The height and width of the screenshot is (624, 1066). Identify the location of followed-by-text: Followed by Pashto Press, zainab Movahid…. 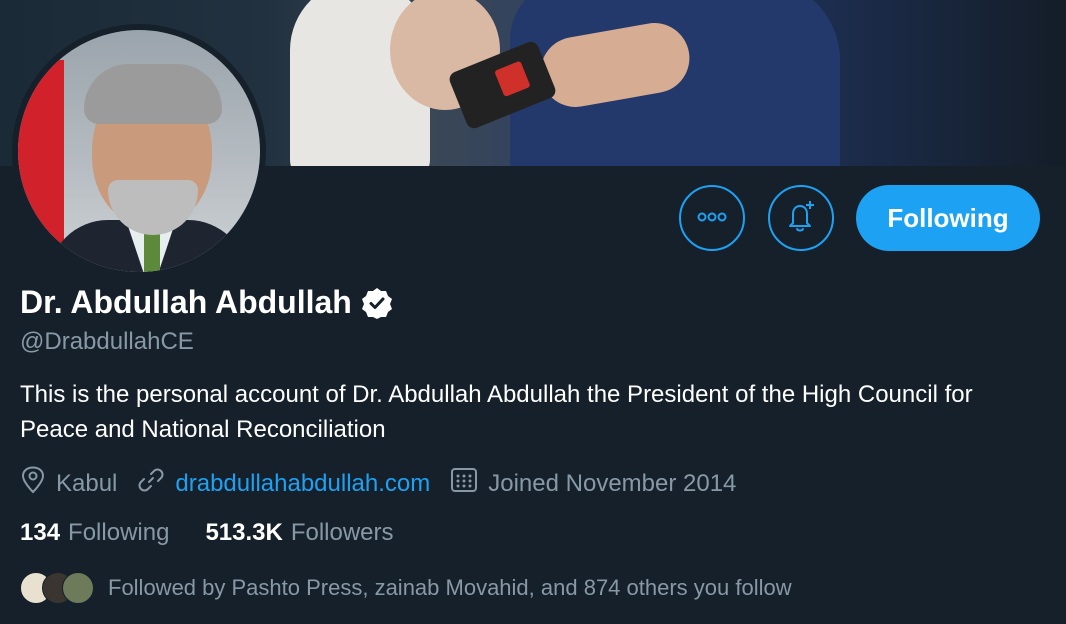
(450, 587).